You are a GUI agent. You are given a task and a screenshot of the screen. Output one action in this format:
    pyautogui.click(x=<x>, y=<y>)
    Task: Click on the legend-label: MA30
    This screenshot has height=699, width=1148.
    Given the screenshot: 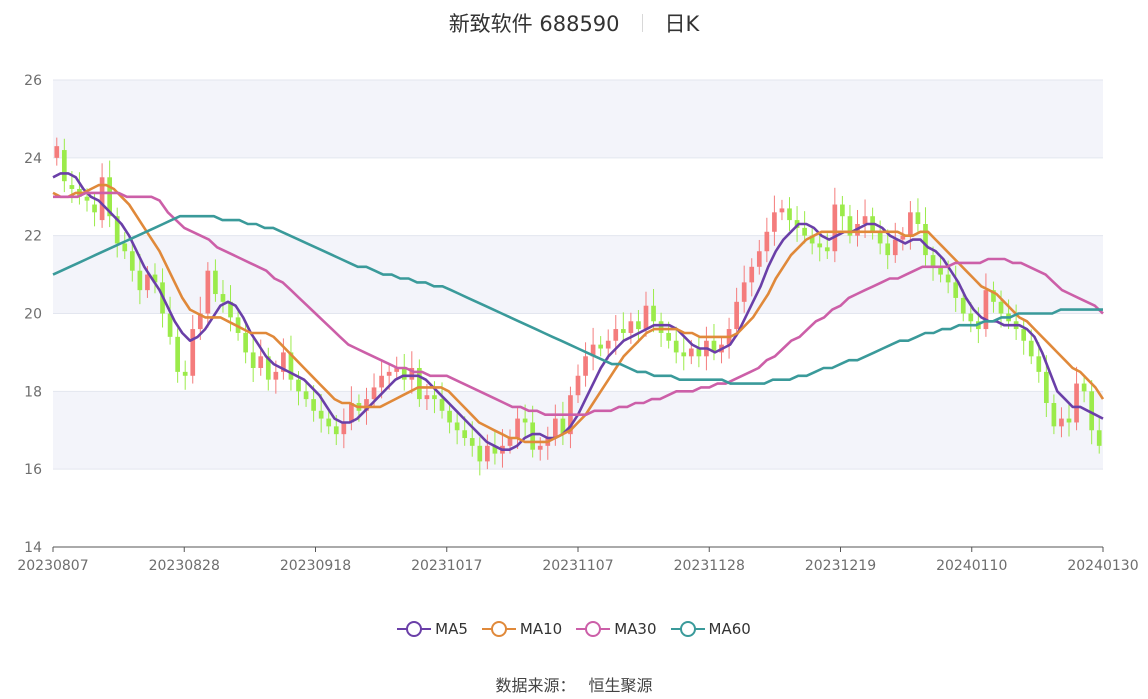 What is the action you would take?
    pyautogui.click(x=635, y=629)
    